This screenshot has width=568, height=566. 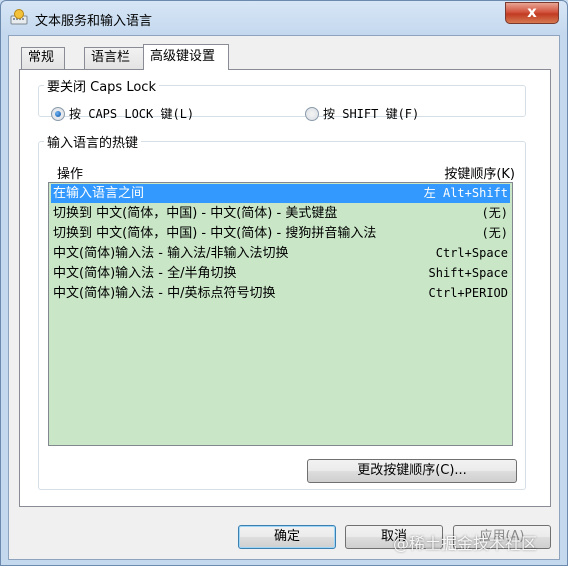 What do you see at coordinates (465, 193) in the screenshot?
I see `hotkey-keys: 左 Alt+Shift` at bounding box center [465, 193].